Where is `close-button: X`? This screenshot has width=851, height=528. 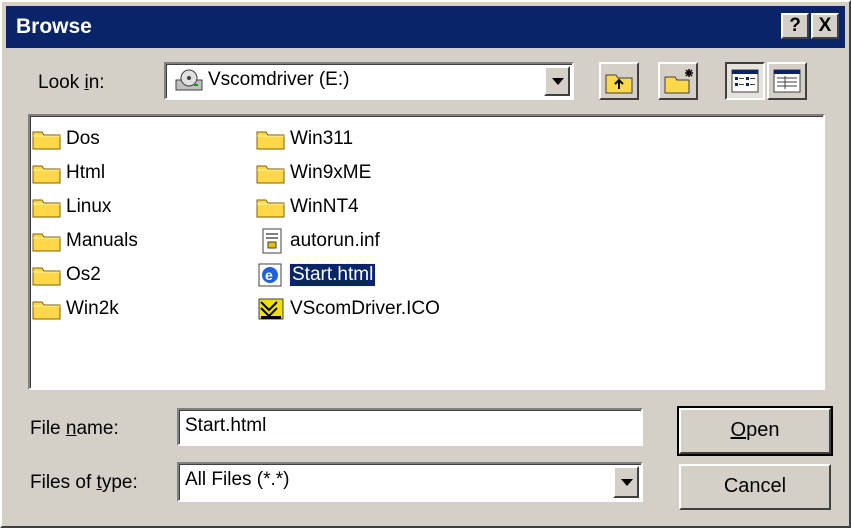
close-button: X is located at coordinates (825, 26).